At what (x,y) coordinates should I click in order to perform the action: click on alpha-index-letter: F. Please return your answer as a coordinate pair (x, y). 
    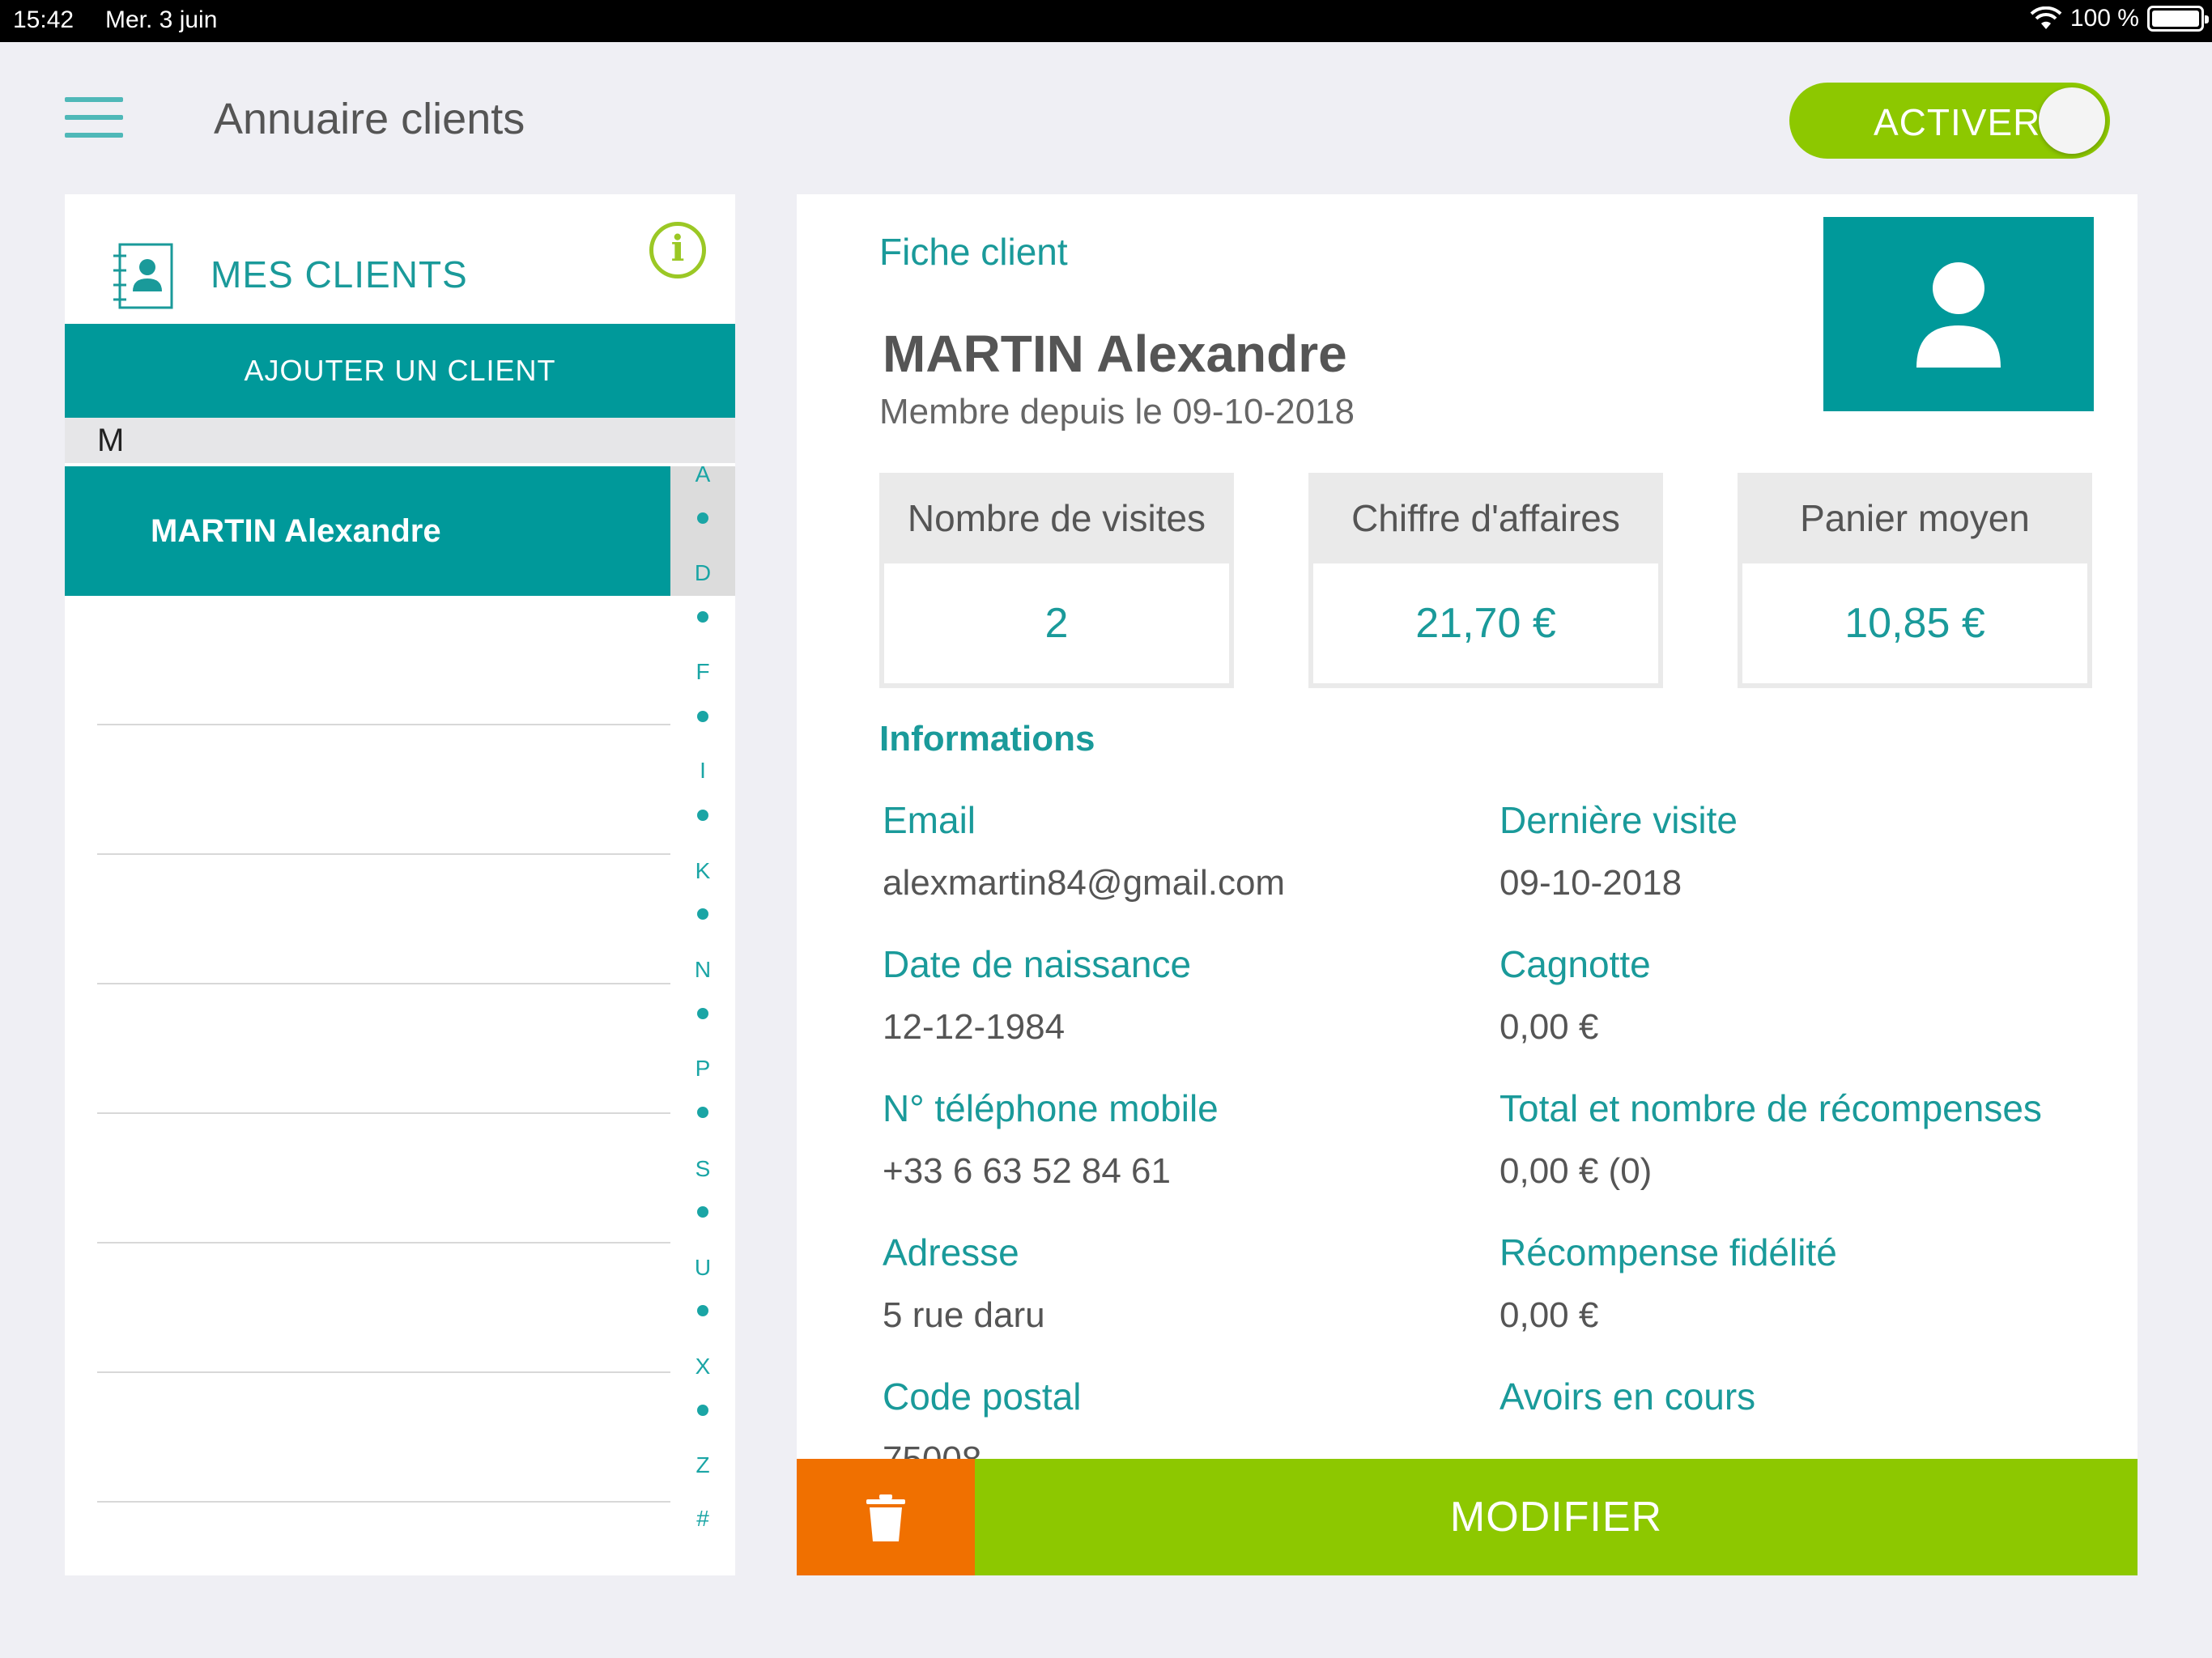
    Looking at the image, I should click on (703, 672).